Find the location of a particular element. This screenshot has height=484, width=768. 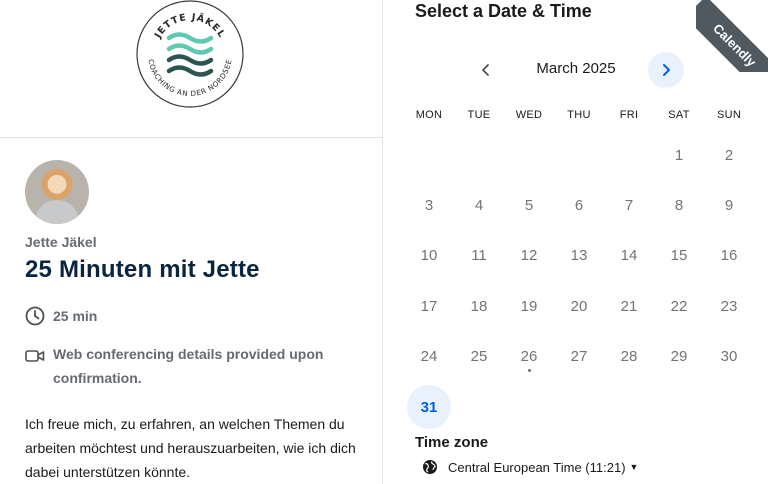

next-month-button is located at coordinates (666, 70).